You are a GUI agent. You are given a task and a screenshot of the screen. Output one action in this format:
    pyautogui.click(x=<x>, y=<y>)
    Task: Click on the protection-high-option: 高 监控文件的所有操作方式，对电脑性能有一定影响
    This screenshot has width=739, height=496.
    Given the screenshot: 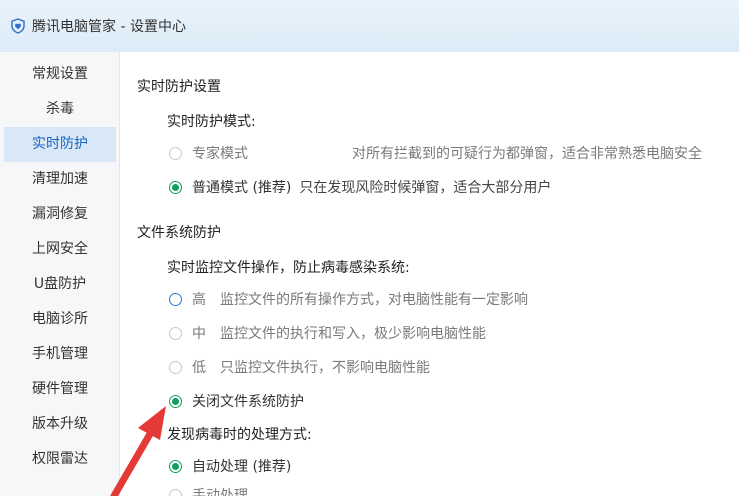 What is the action you would take?
    pyautogui.click(x=348, y=299)
    